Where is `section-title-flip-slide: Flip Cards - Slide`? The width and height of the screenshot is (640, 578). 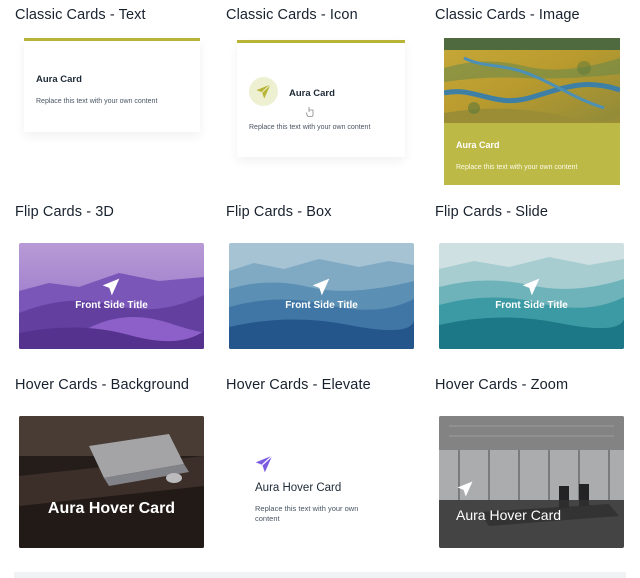 section-title-flip-slide: Flip Cards - Slide is located at coordinates (491, 212).